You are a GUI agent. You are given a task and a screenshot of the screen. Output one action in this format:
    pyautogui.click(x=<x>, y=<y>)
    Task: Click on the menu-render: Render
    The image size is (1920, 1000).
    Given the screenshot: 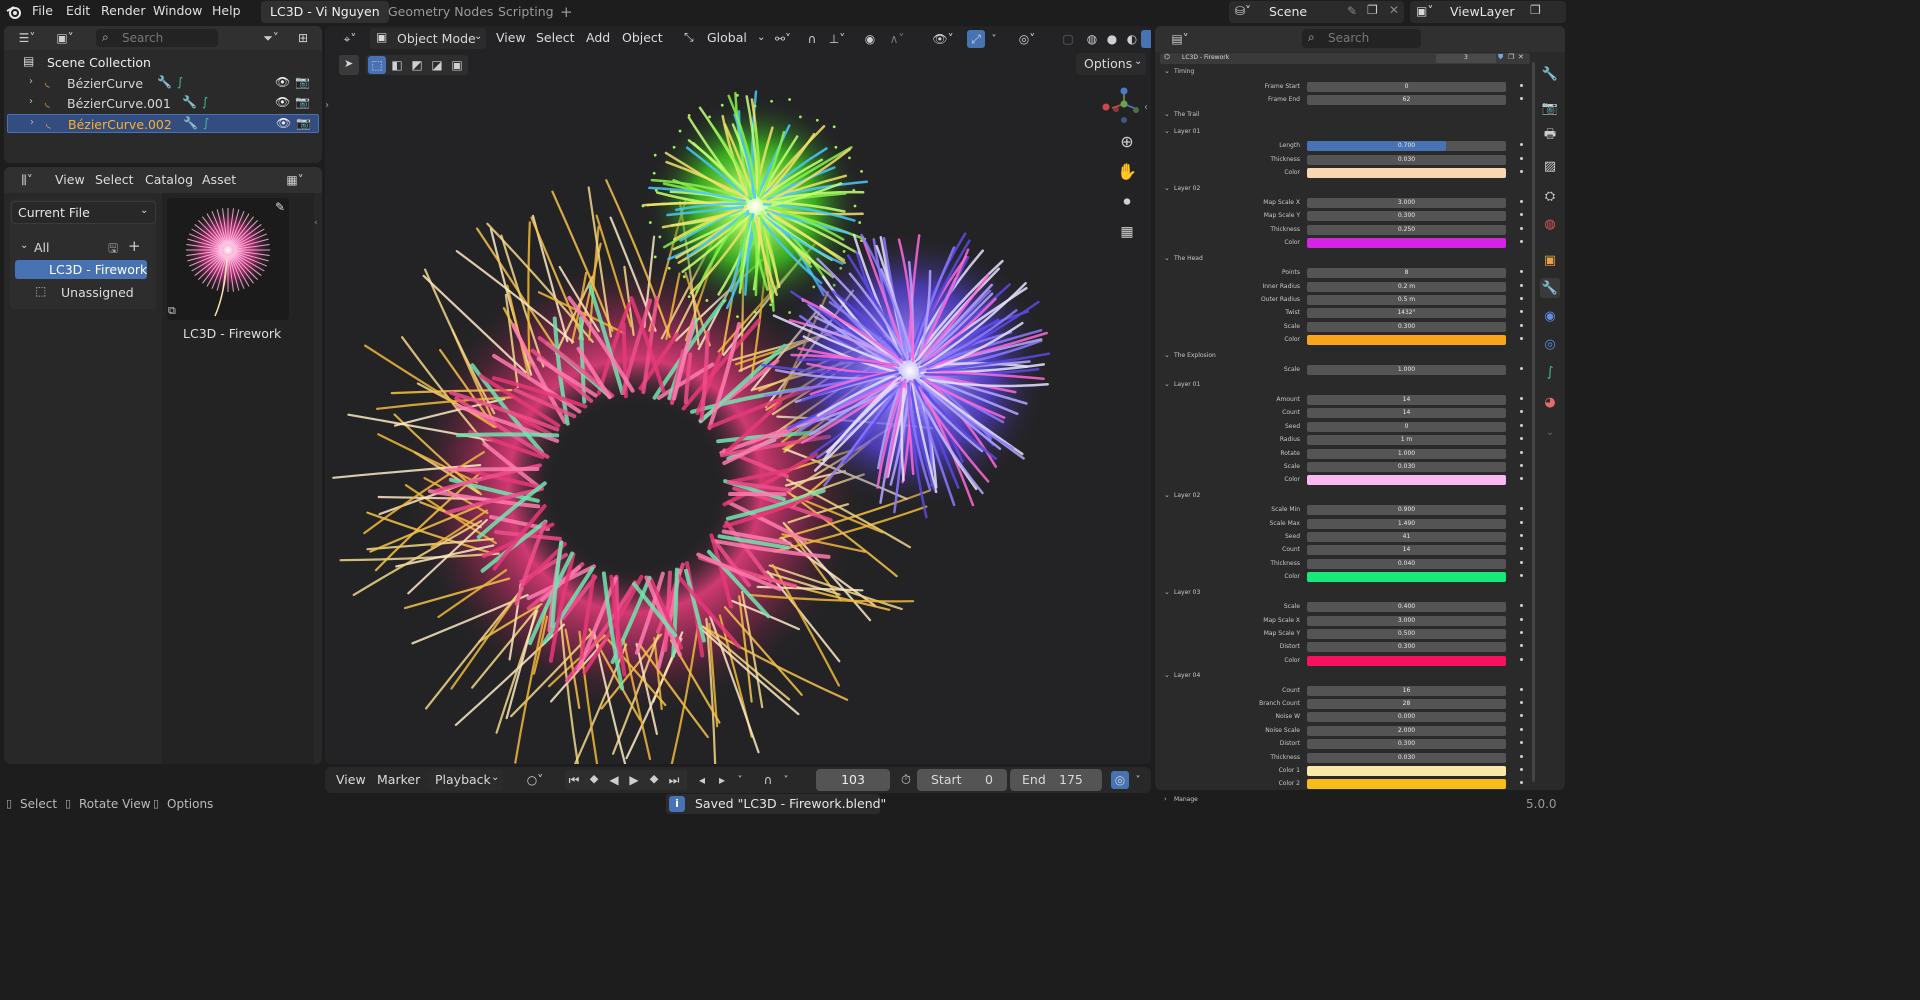 What is the action you would take?
    pyautogui.click(x=123, y=10)
    